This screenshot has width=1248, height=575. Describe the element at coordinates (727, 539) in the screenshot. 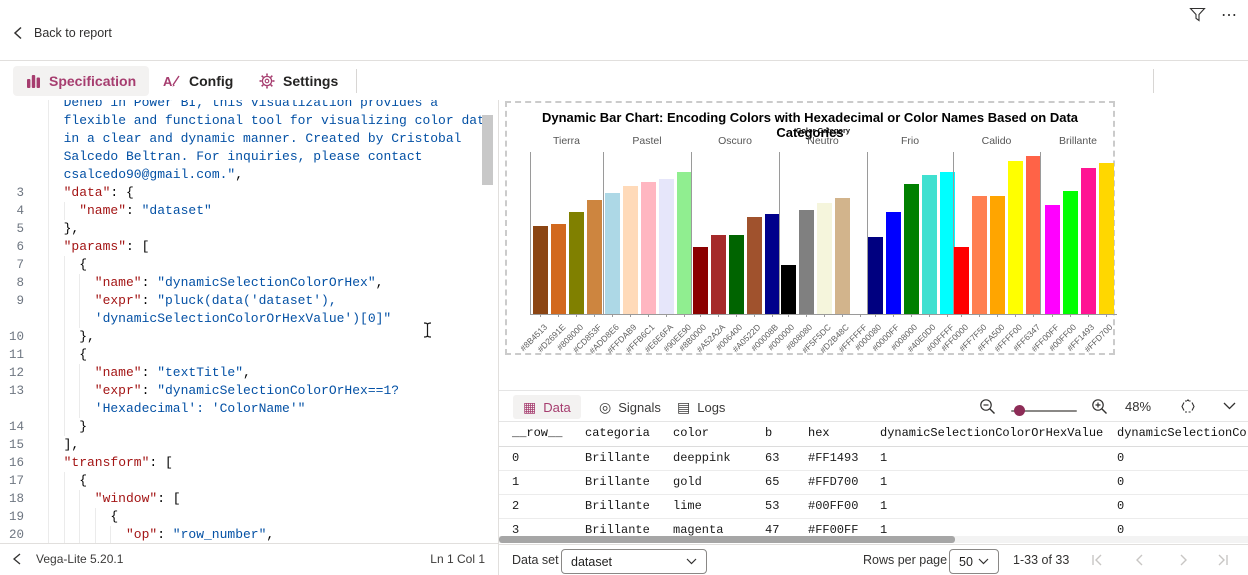

I see `table-hscroll-thumb` at that location.